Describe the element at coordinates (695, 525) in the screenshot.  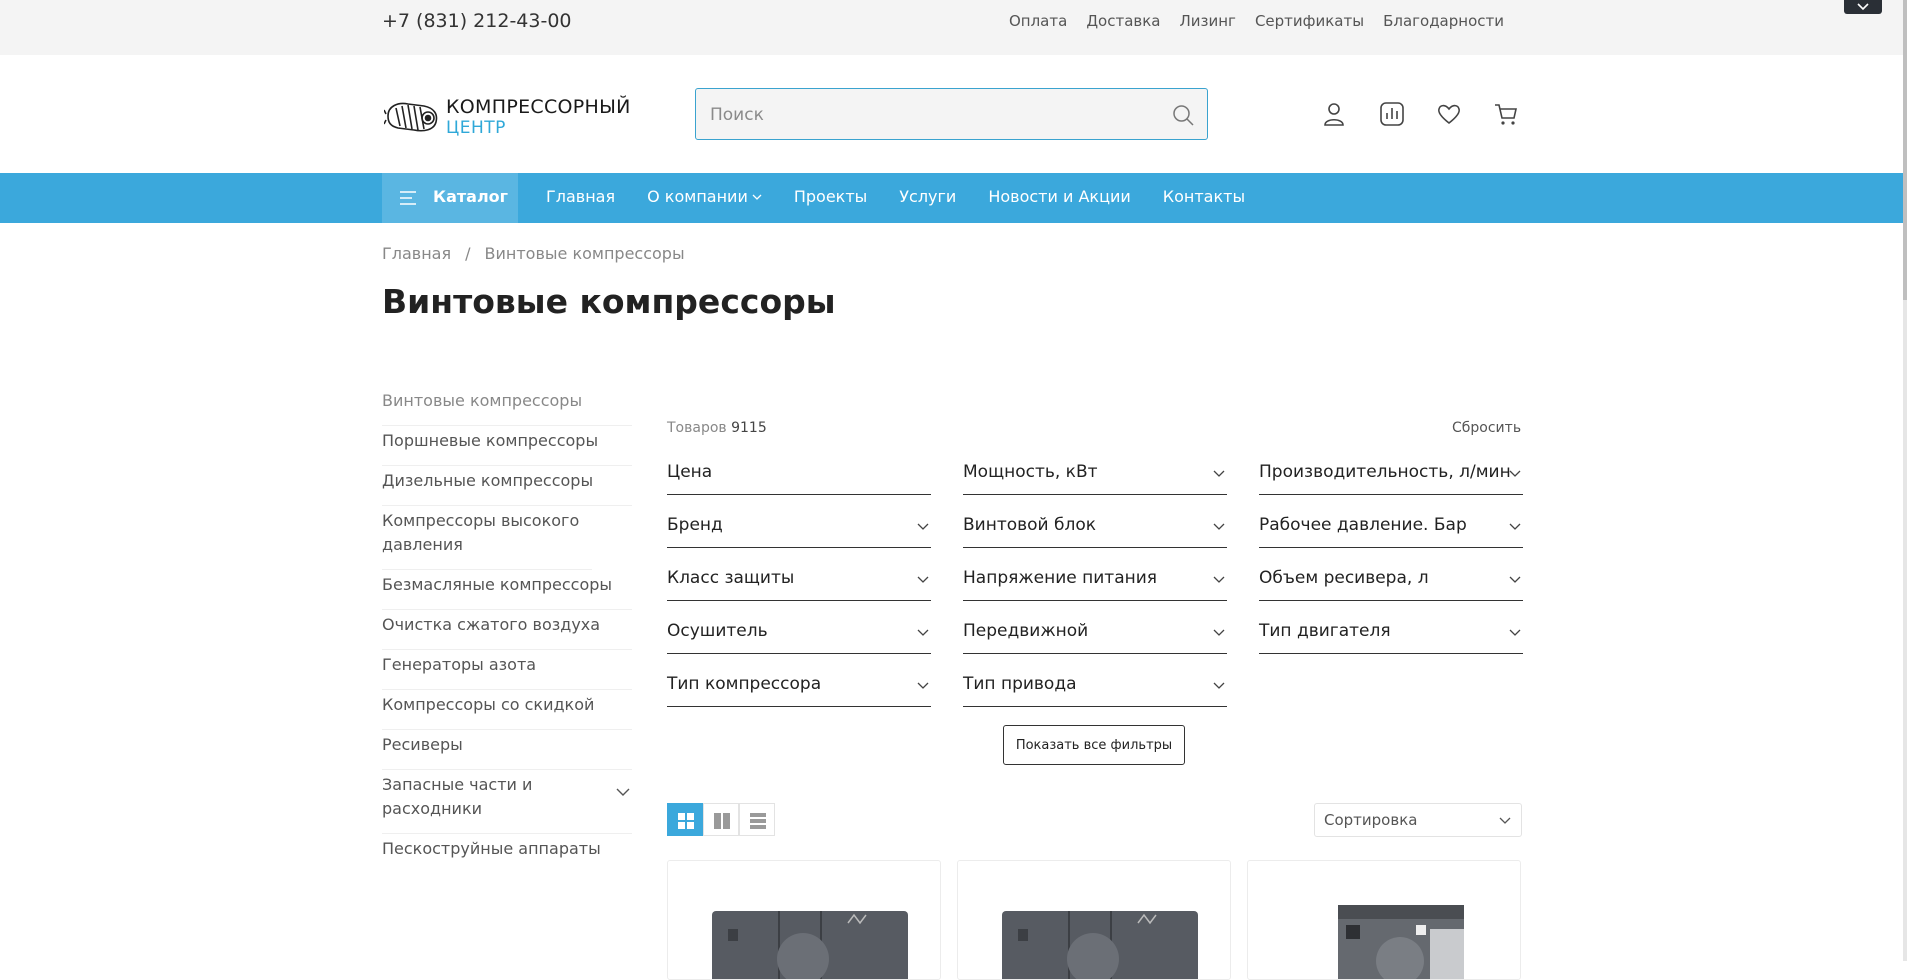
I see `filter-label: Бренд` at that location.